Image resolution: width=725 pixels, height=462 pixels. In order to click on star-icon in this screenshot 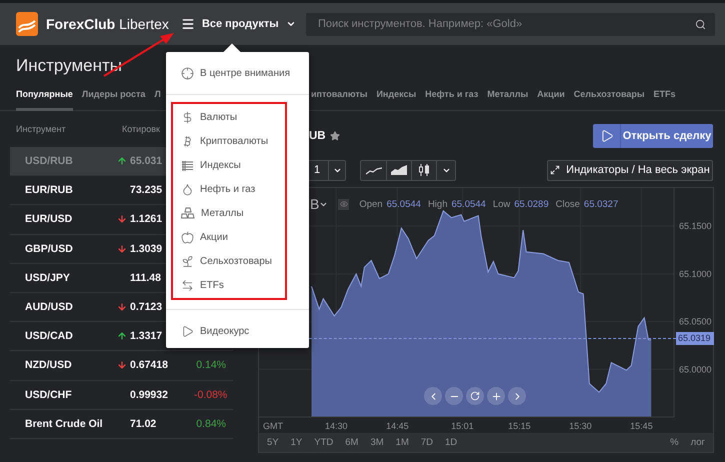, I will do `click(335, 135)`.